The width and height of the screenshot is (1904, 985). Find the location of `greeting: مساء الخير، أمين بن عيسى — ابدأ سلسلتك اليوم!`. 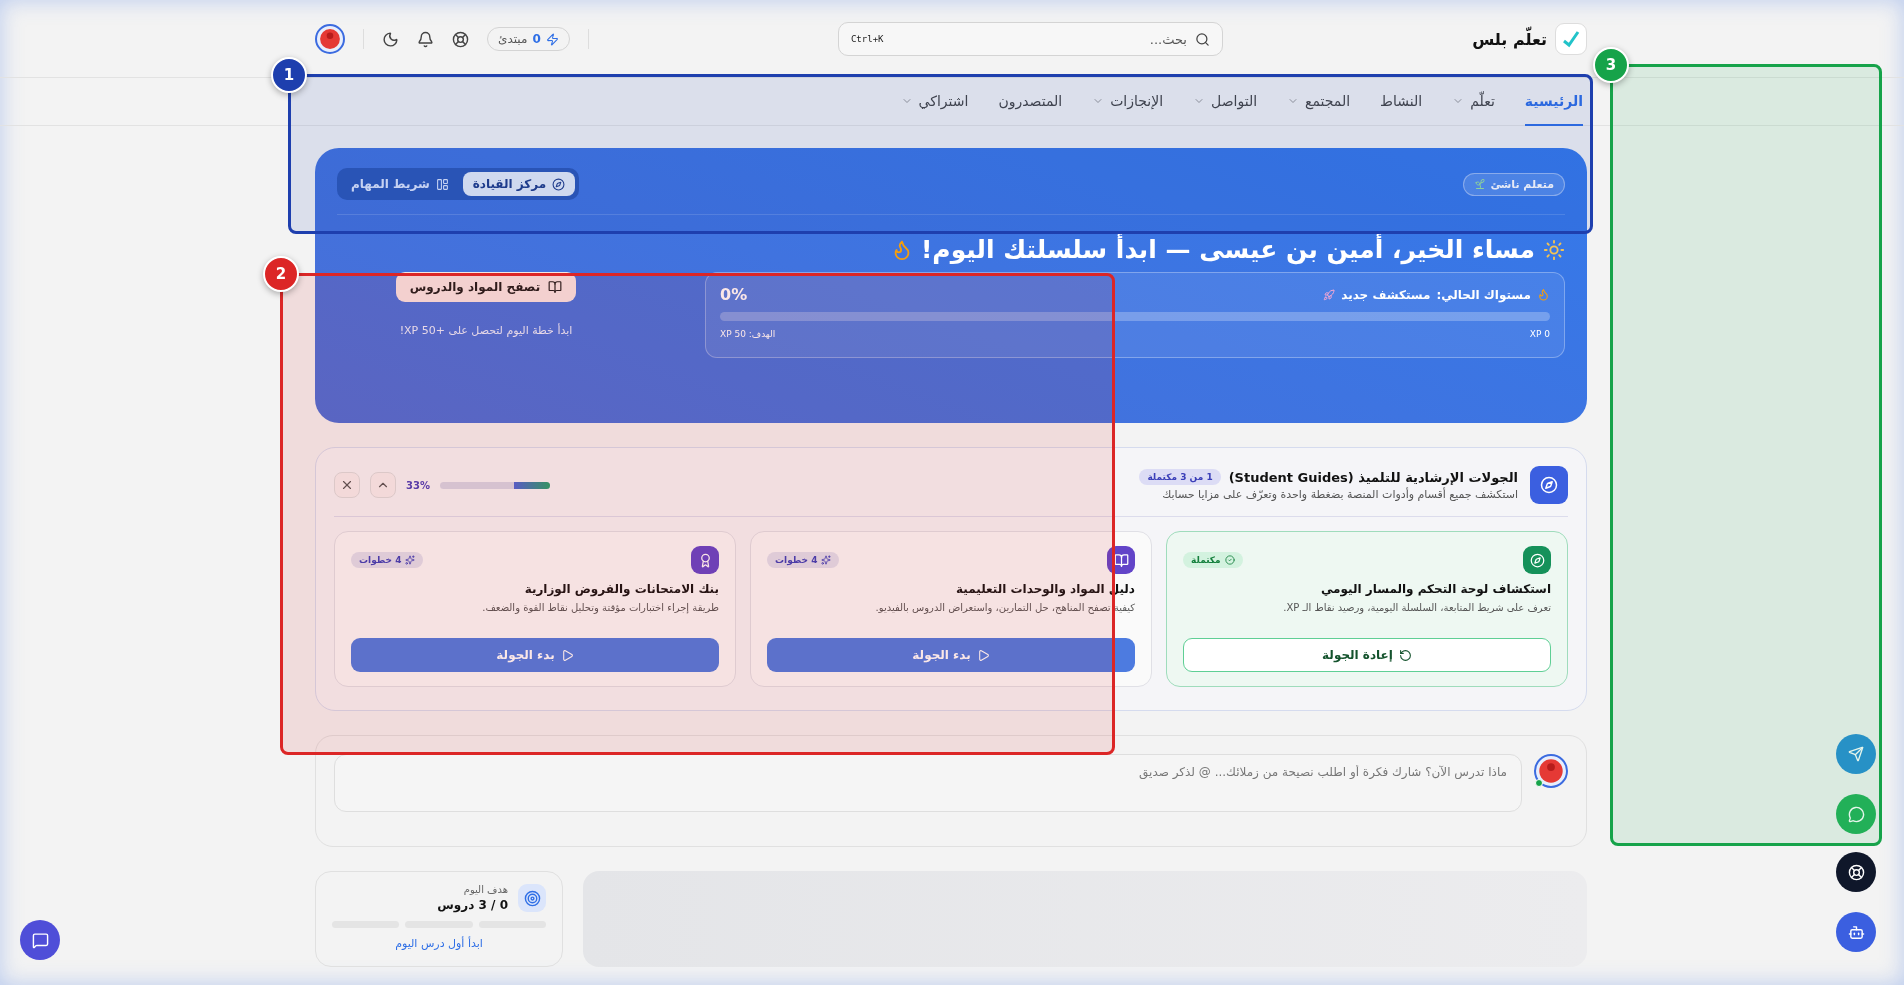

greeting: مساء الخير، أمين بن عيسى — ابدأ سلسلتك اليوم! is located at coordinates (1227, 249).